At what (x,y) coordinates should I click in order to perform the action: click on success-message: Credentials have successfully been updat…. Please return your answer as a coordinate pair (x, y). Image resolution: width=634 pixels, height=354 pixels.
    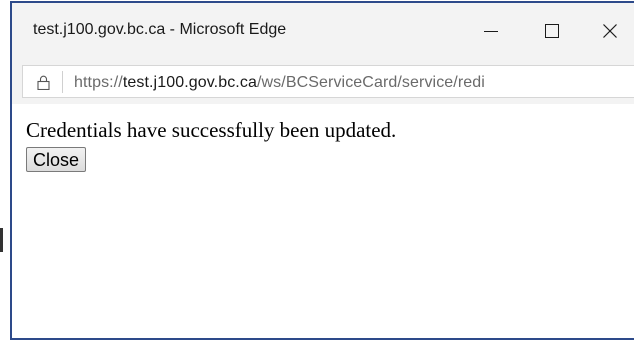
    Looking at the image, I should click on (211, 130).